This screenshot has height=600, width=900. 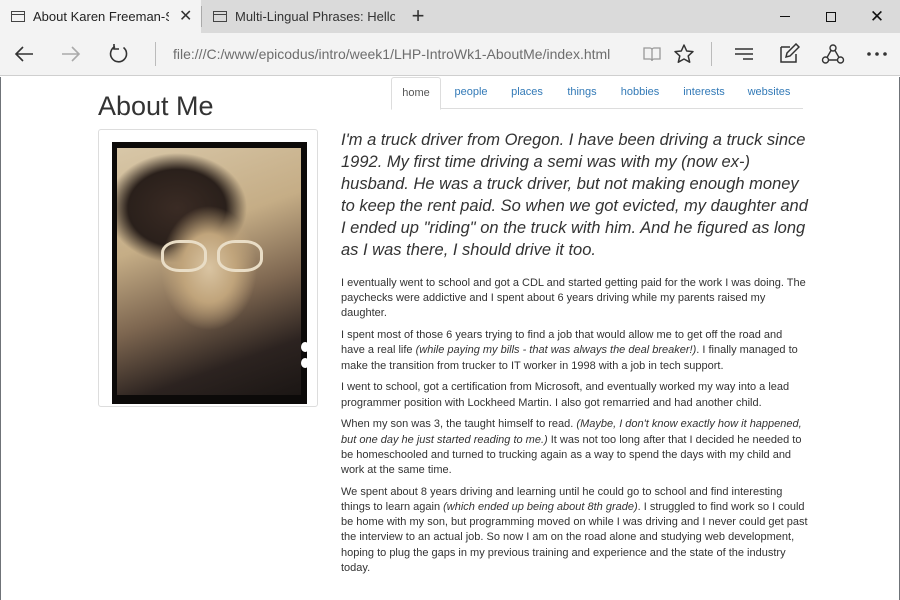 What do you see at coordinates (119, 54) in the screenshot?
I see `refresh-icon` at bounding box center [119, 54].